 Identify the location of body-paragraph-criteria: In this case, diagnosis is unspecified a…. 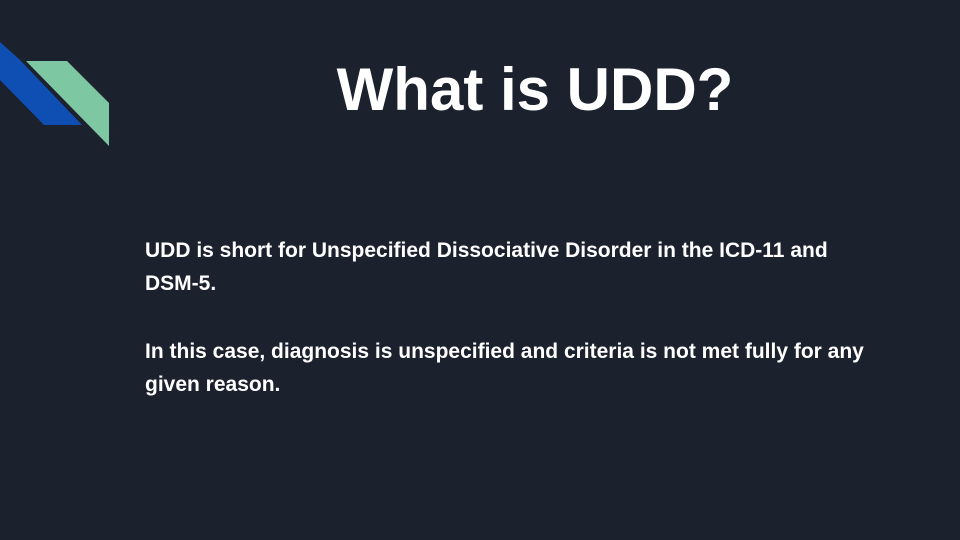
(504, 368).